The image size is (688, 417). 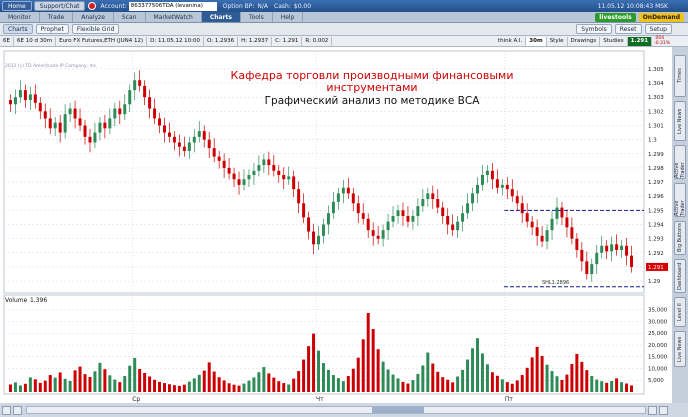 I want to click on tab-charts: Charts, so click(x=221, y=17).